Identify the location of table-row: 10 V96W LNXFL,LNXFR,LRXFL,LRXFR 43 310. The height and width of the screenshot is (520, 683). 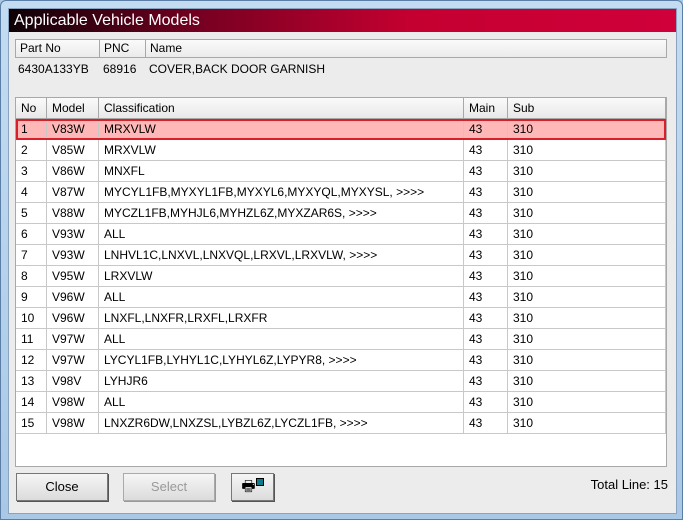
(341, 318).